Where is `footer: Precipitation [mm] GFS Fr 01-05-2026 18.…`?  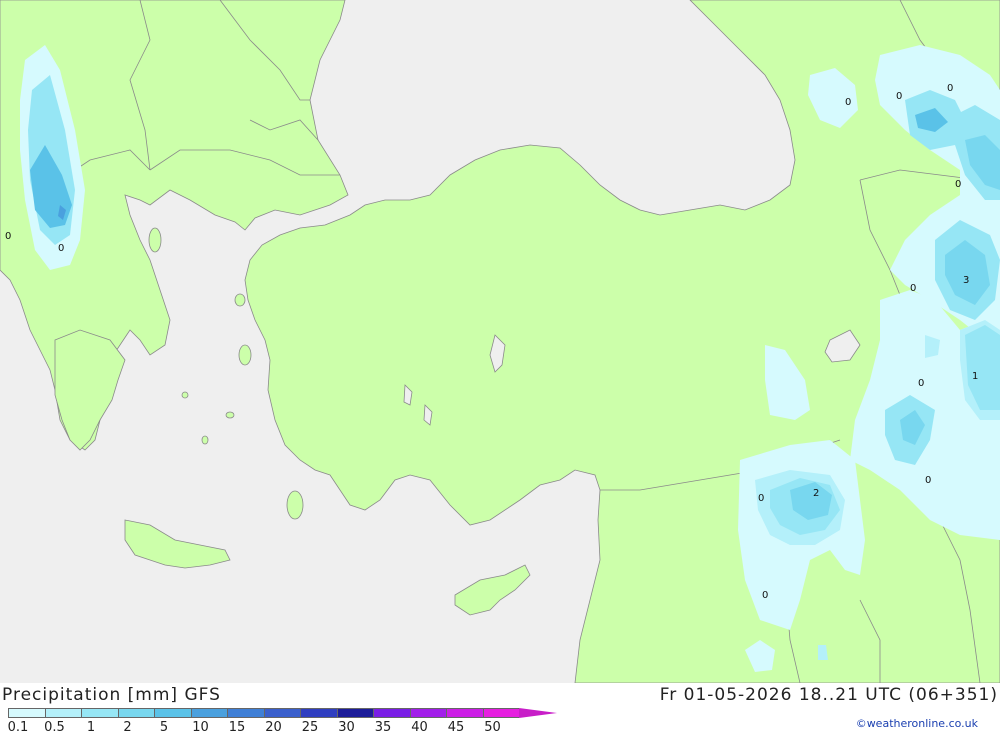
footer: Precipitation [mm] GFS Fr 01-05-2026 18.… is located at coordinates (500, 709).